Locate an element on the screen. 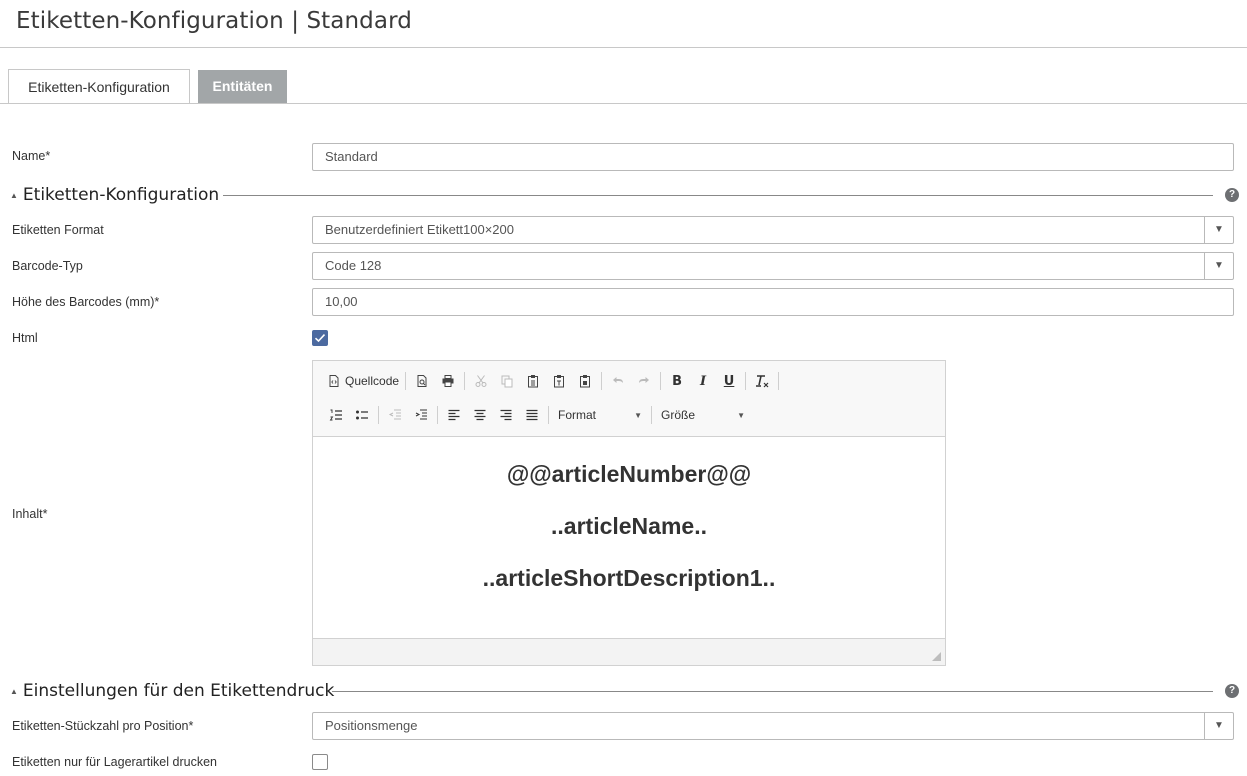  qty-per-position-value: Positionsmenge is located at coordinates (371, 725).